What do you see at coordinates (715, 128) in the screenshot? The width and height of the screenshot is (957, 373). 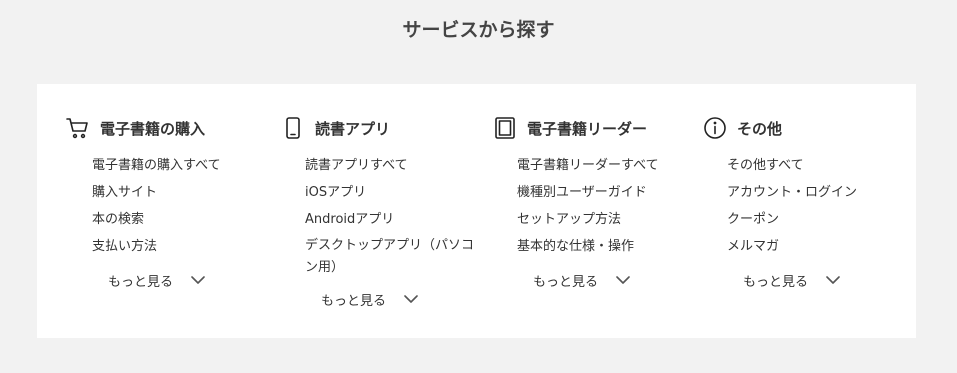 I see `info-icon` at bounding box center [715, 128].